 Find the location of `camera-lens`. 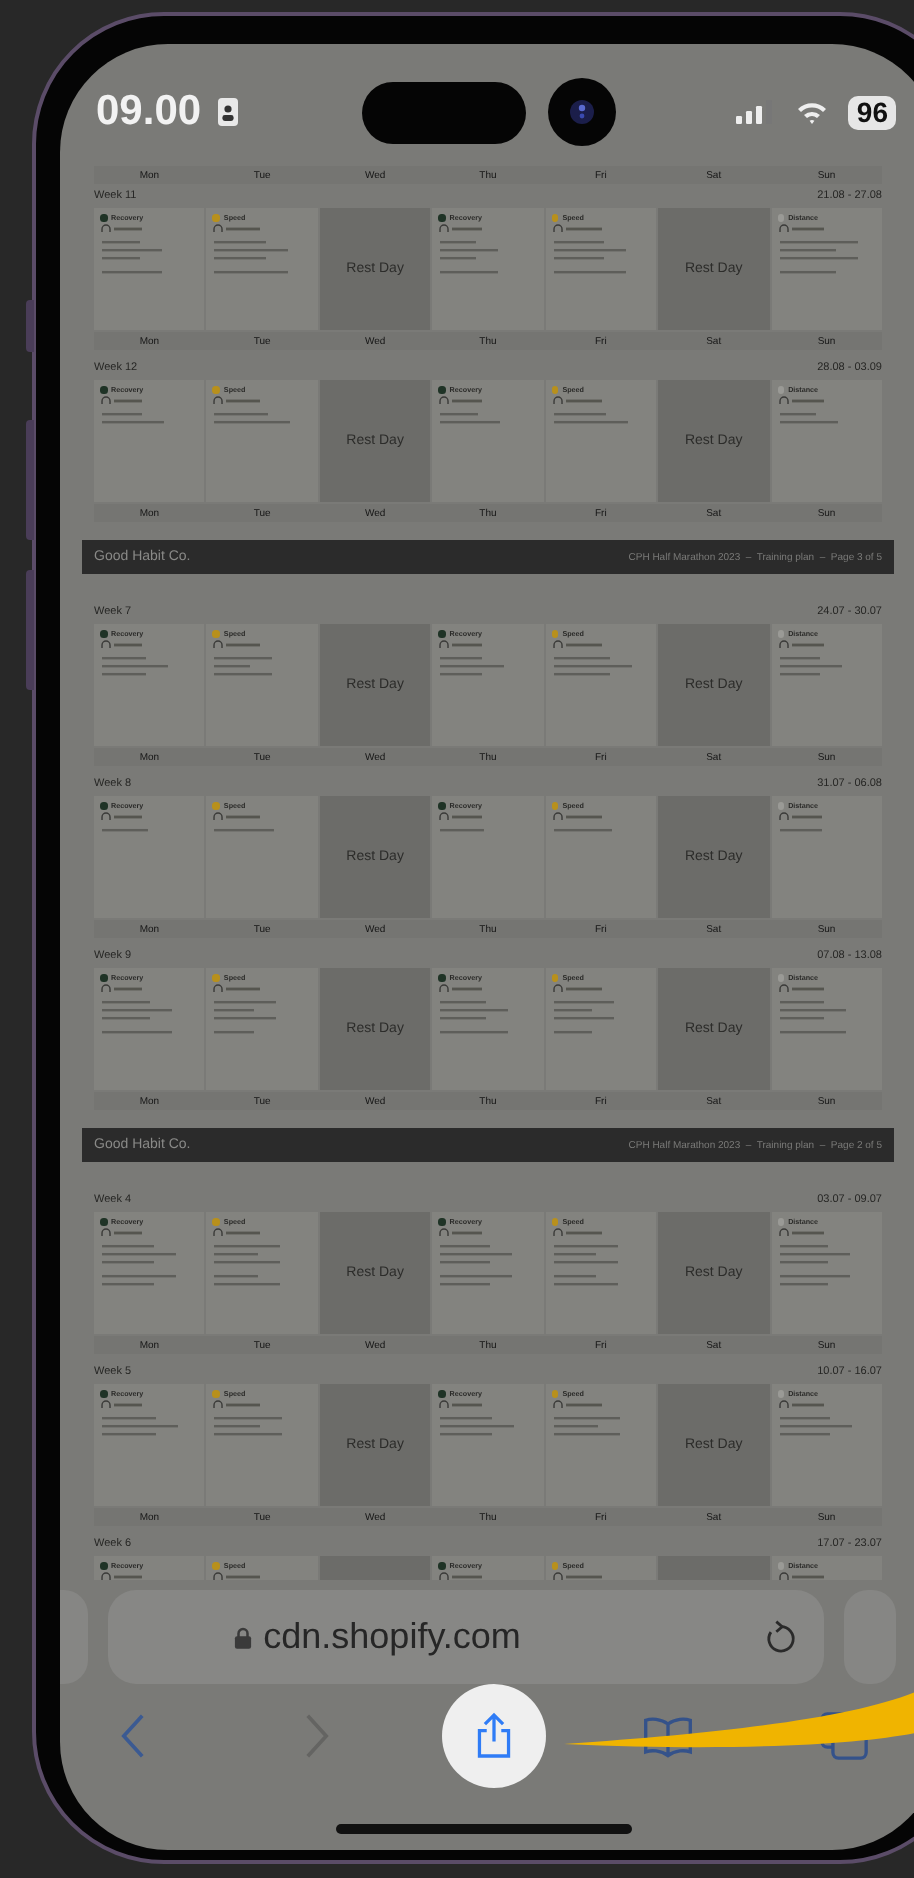

camera-lens is located at coordinates (581, 112).